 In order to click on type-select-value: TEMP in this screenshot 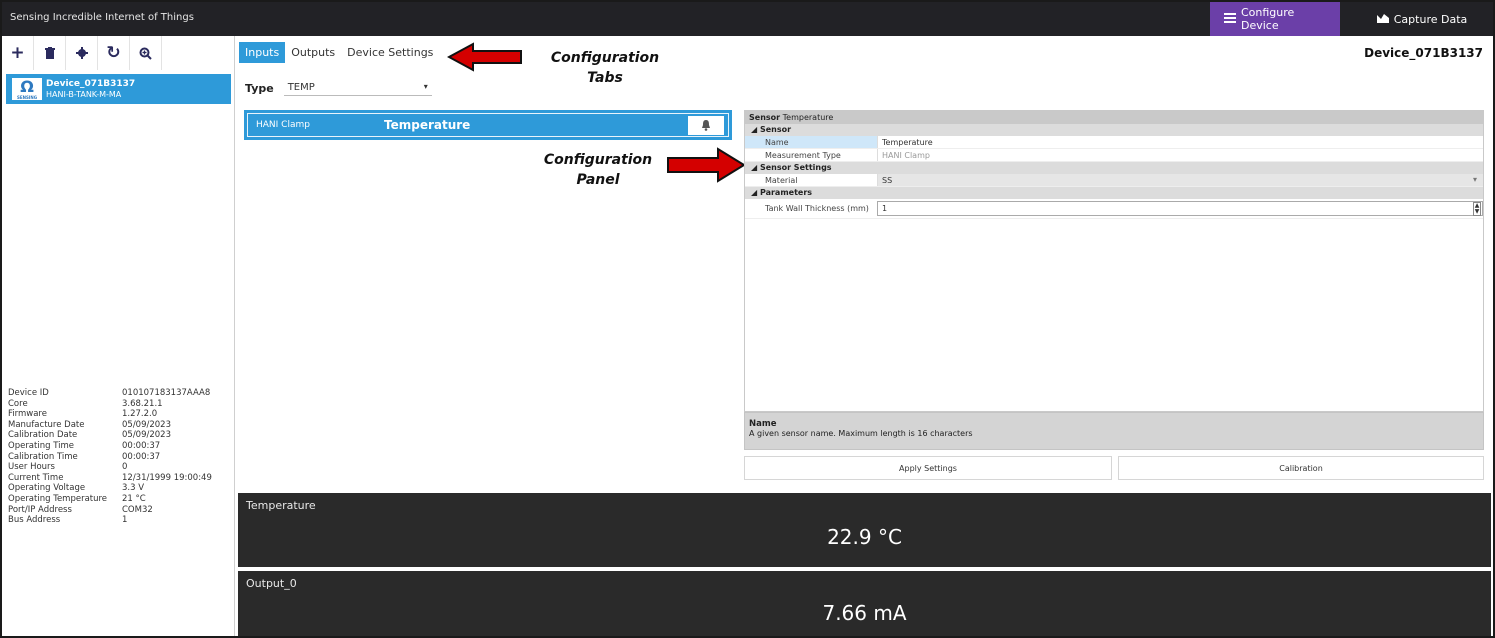, I will do `click(301, 87)`.